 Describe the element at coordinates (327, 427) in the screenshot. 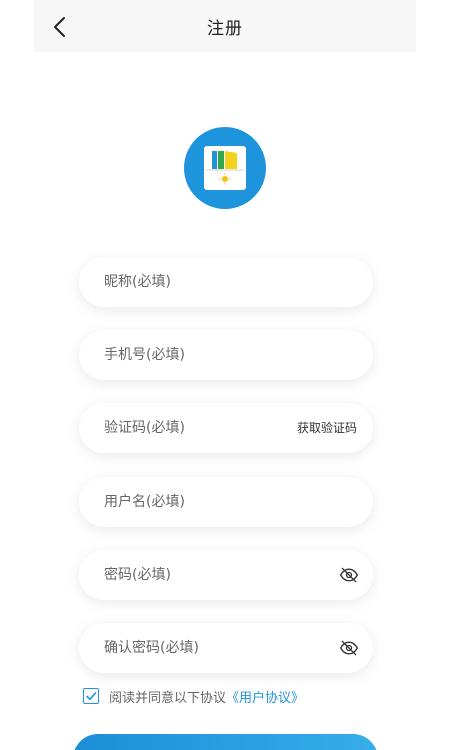

I see `get-code-button: 获取验证码` at that location.